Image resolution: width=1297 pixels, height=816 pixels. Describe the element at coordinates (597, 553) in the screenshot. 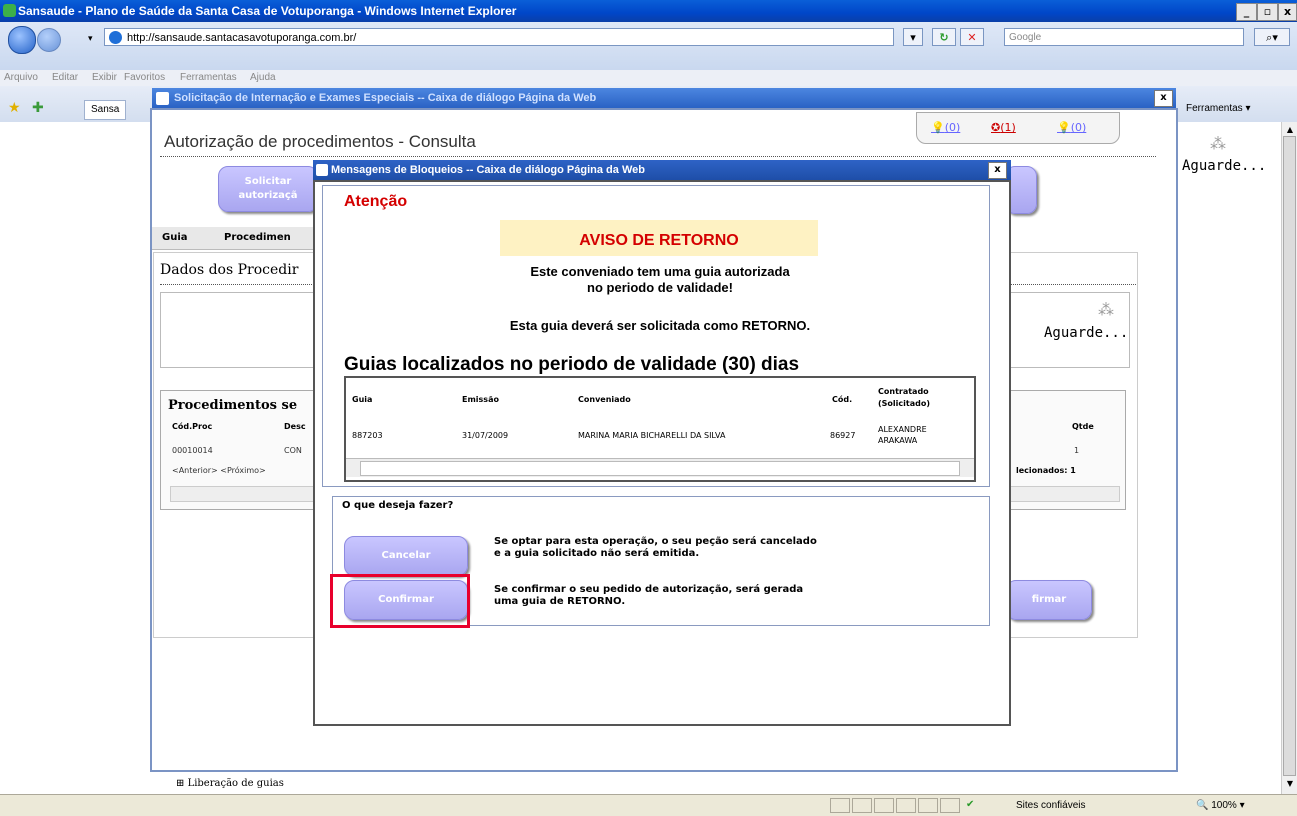

I see `cancelar-message-2: e a guia solicitado não será emitida.` at that location.